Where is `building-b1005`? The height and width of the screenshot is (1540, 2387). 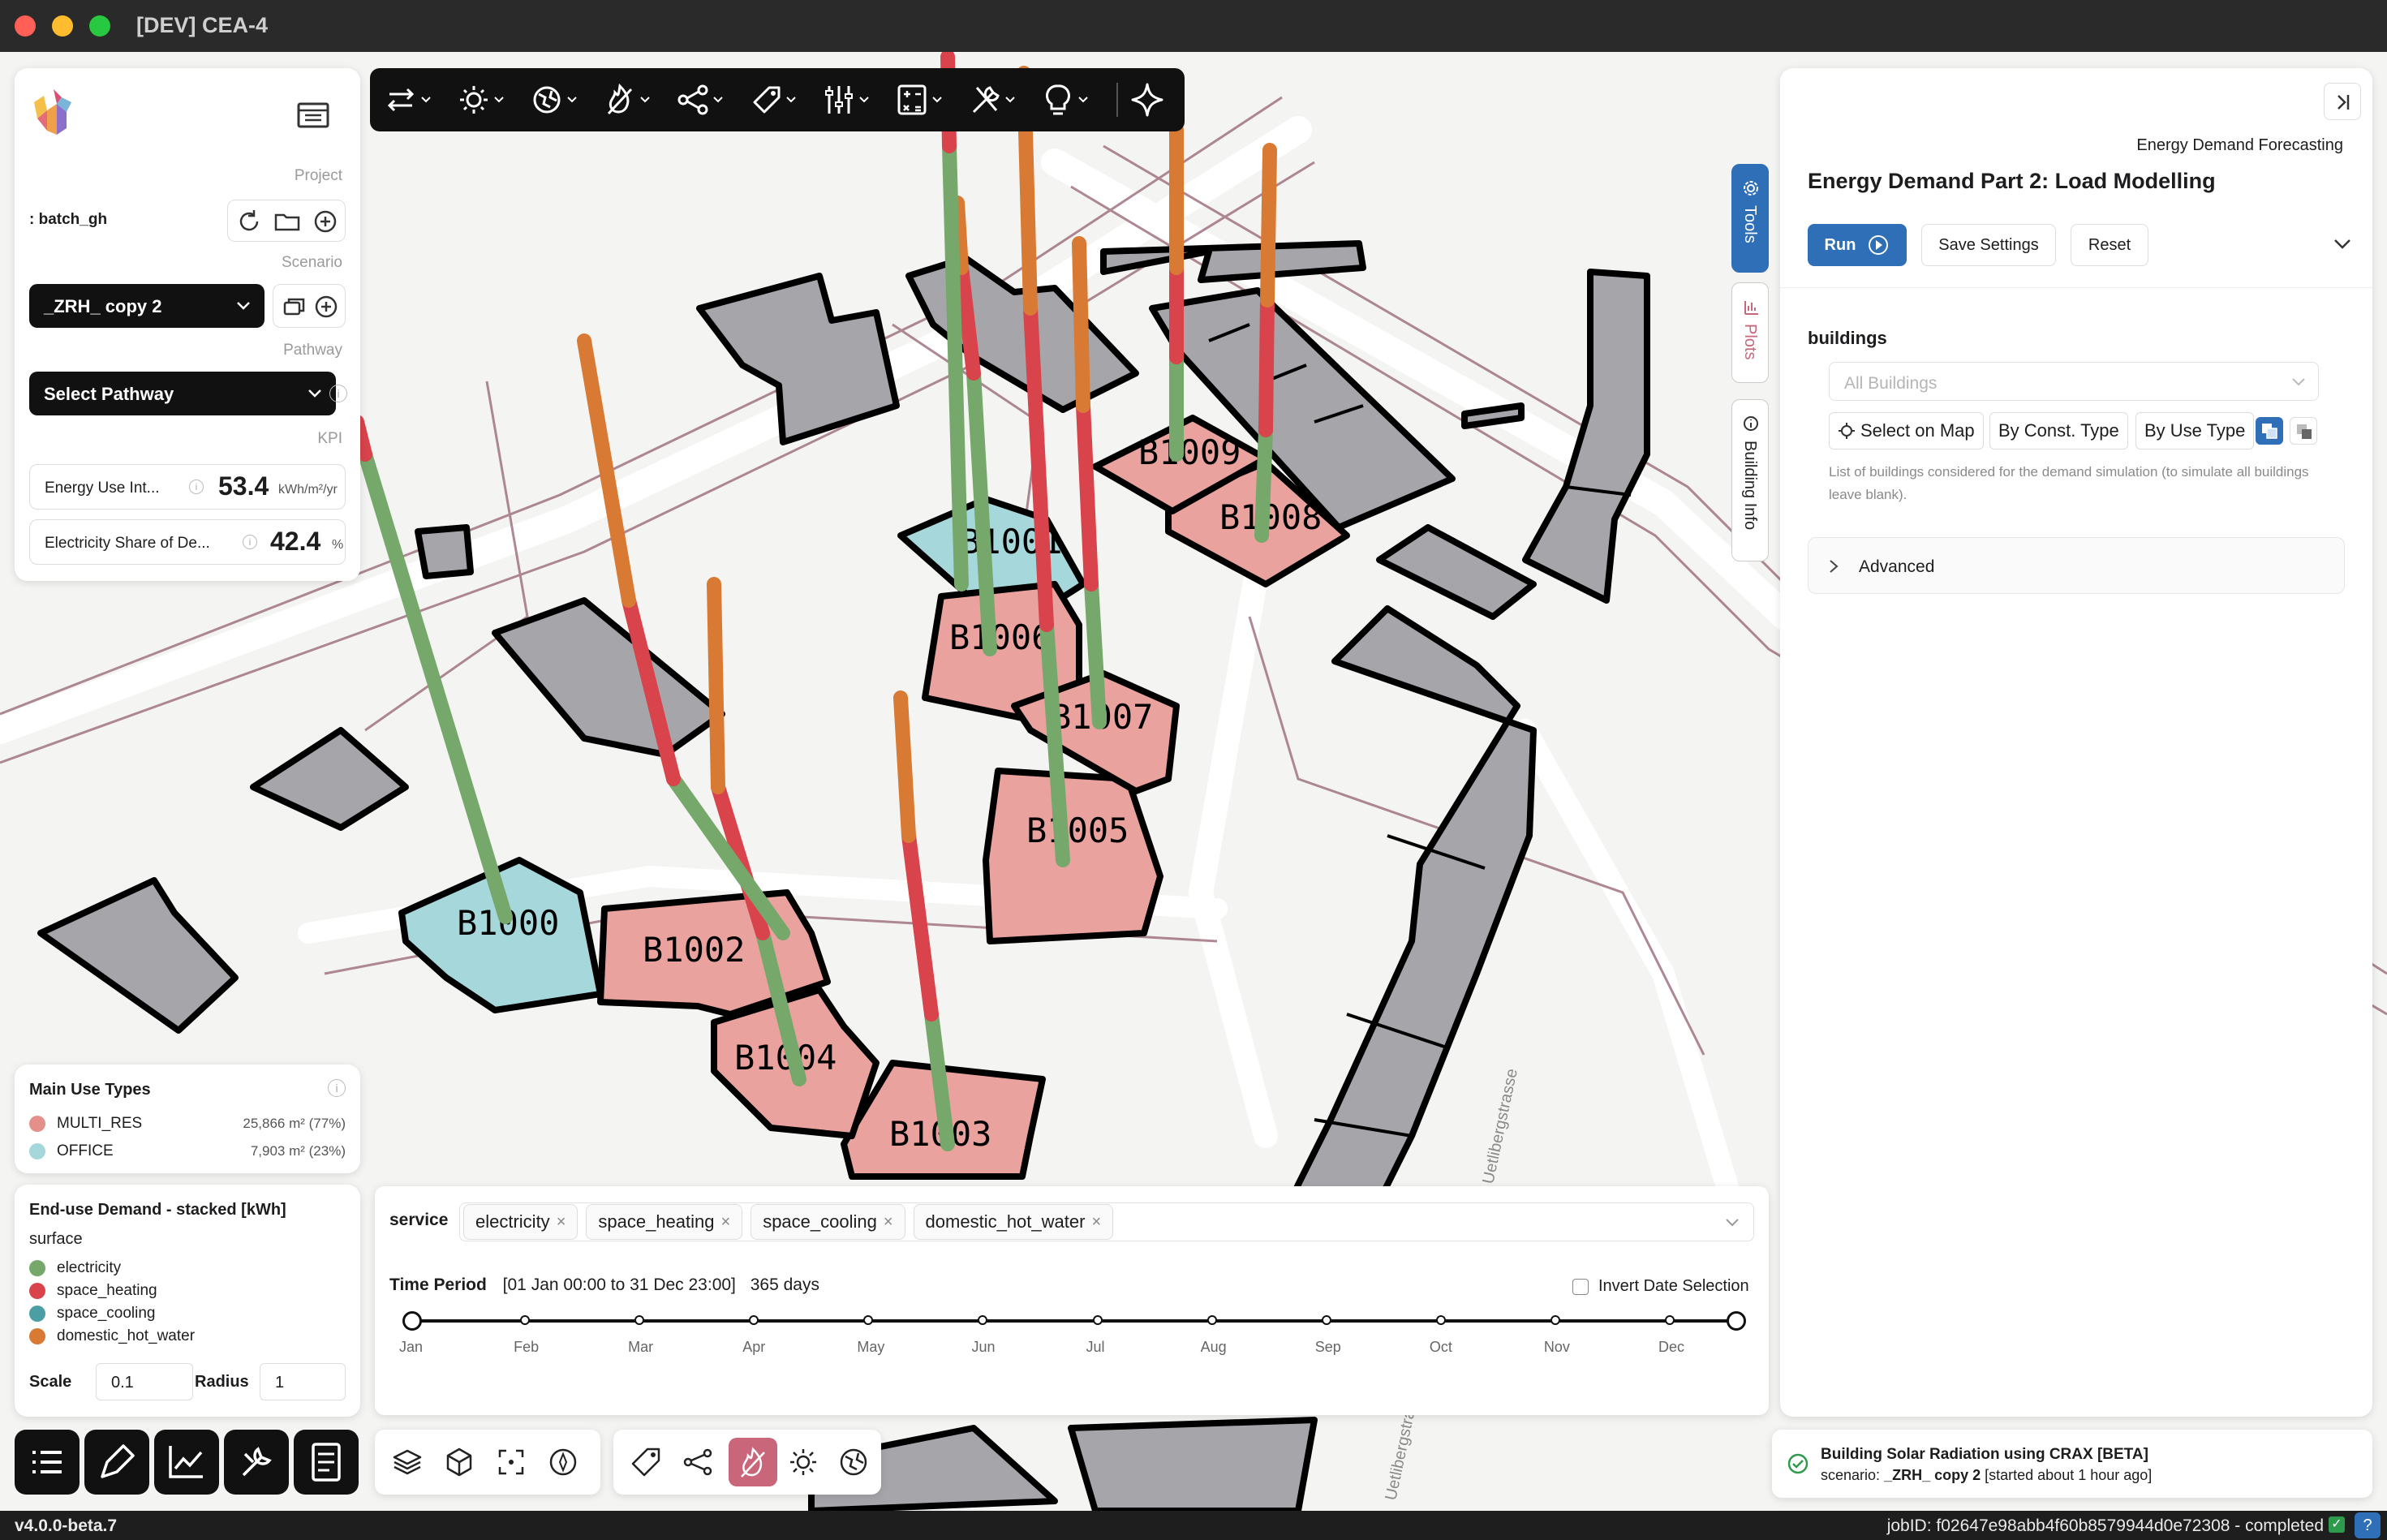 building-b1005 is located at coordinates (1073, 856).